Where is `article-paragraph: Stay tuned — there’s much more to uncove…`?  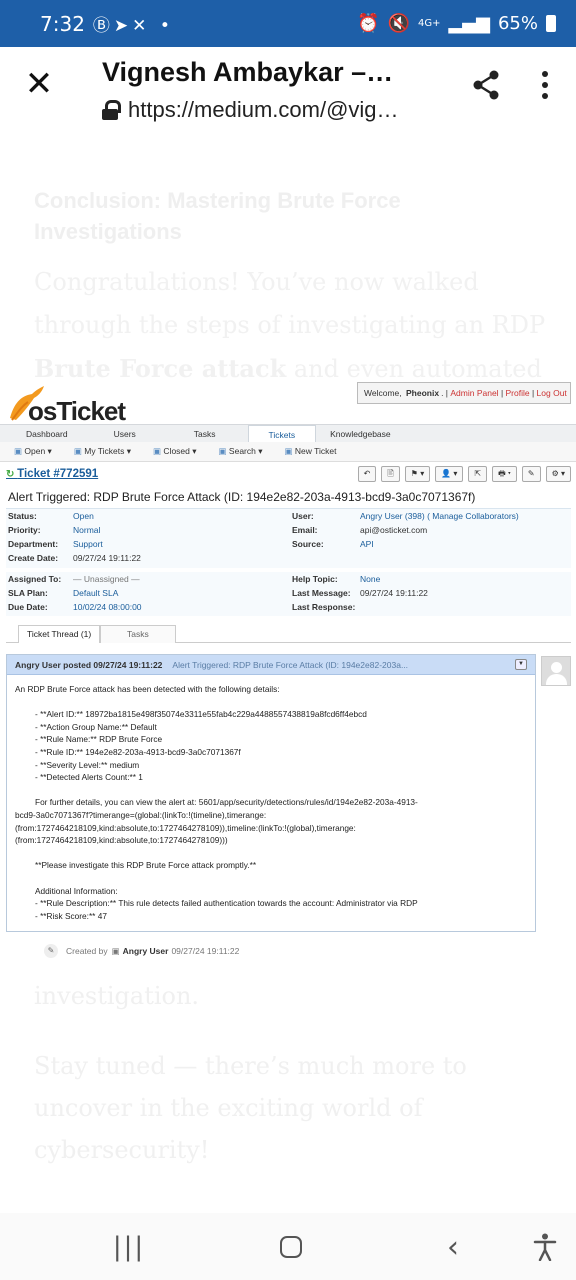 article-paragraph: Stay tuned — there’s much more to uncove… is located at coordinates (250, 1108).